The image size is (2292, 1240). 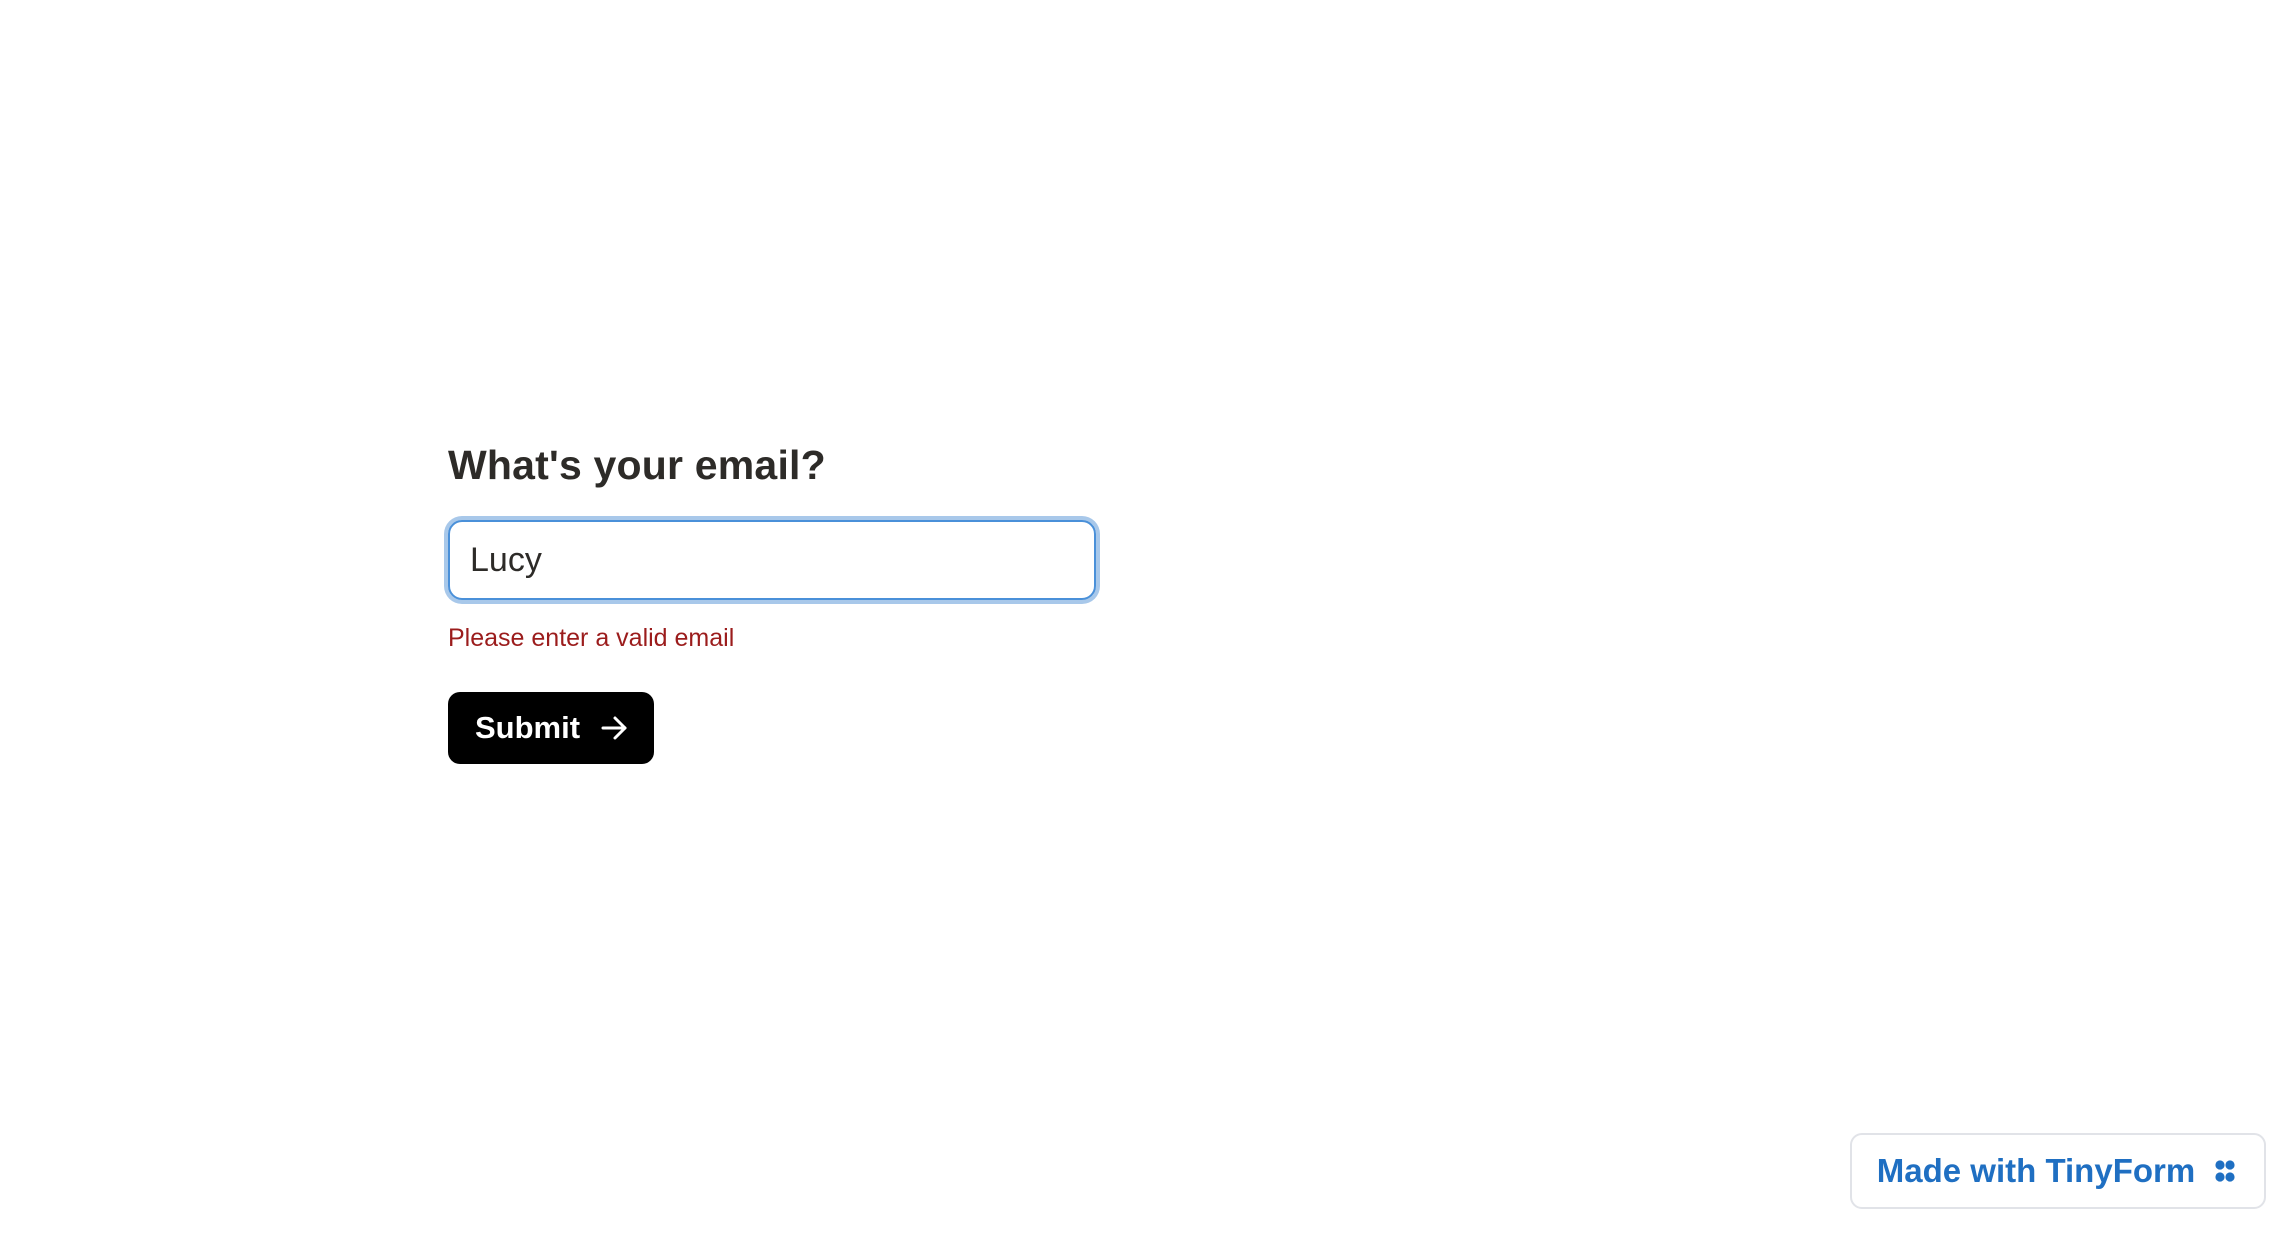 I want to click on email-field-wrapper, so click(x=772, y=560).